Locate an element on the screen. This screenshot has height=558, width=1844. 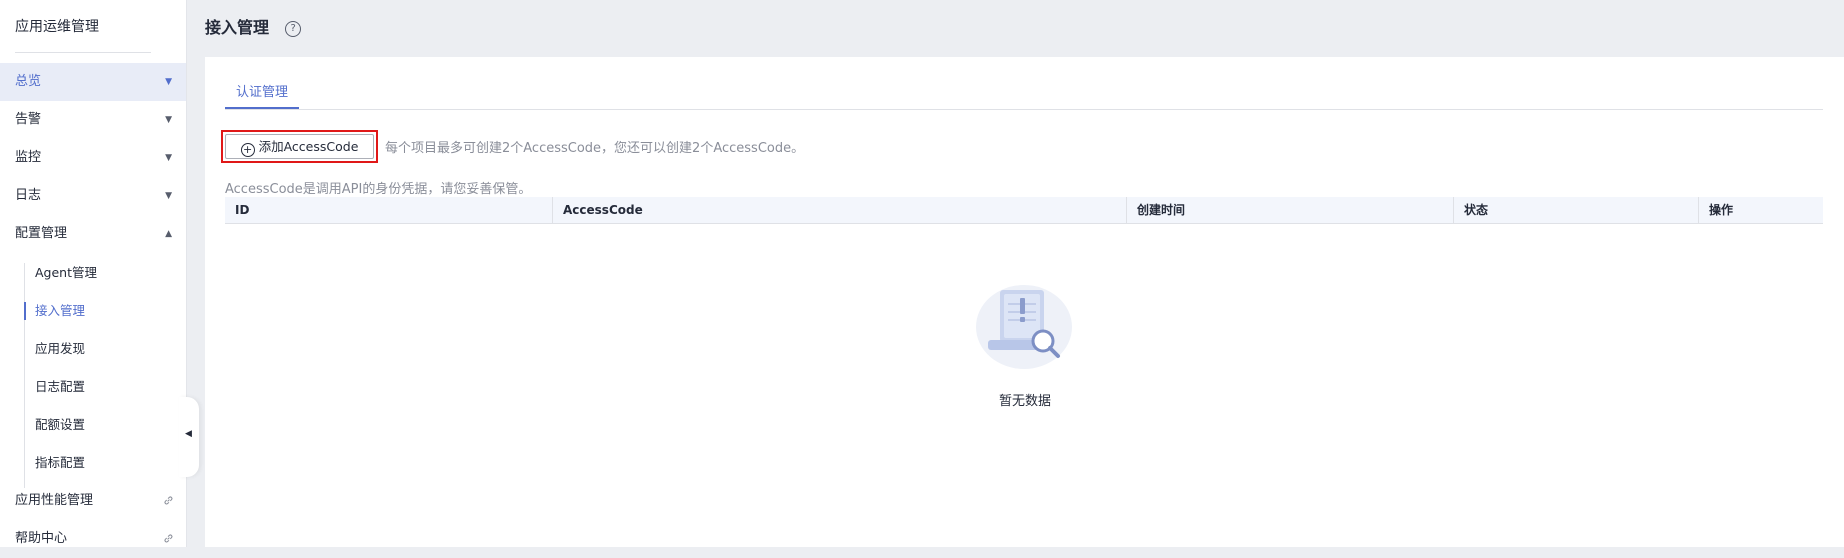
sidebar-item-alarm: 告警 ▼ is located at coordinates (93, 120).